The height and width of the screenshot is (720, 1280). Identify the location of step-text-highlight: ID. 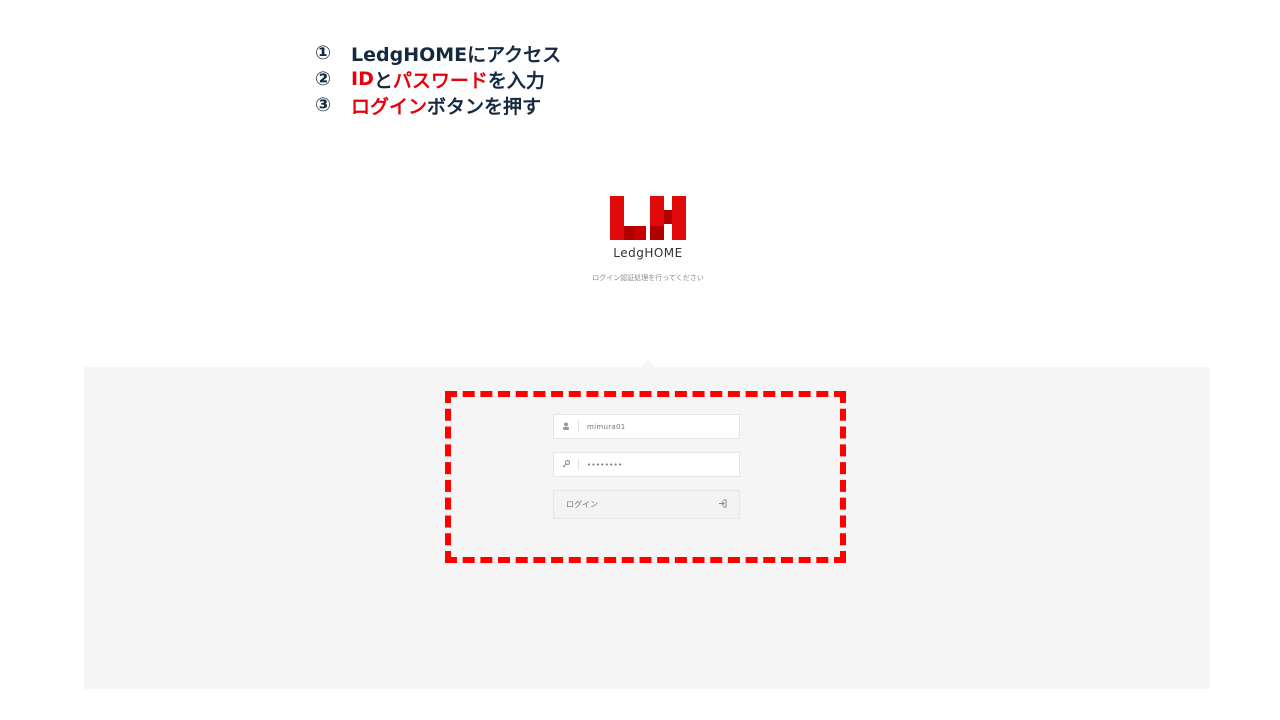
(362, 79).